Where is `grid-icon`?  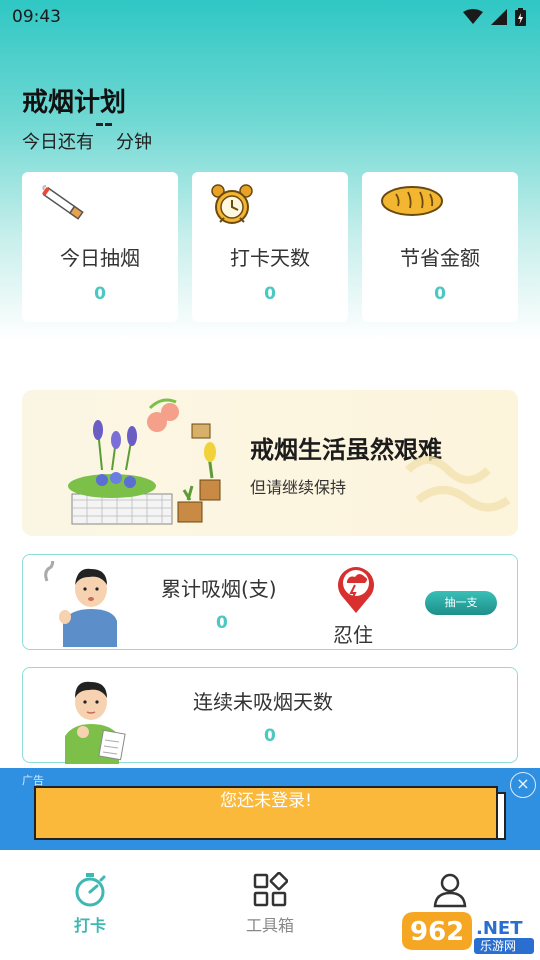
grid-icon is located at coordinates (270, 889).